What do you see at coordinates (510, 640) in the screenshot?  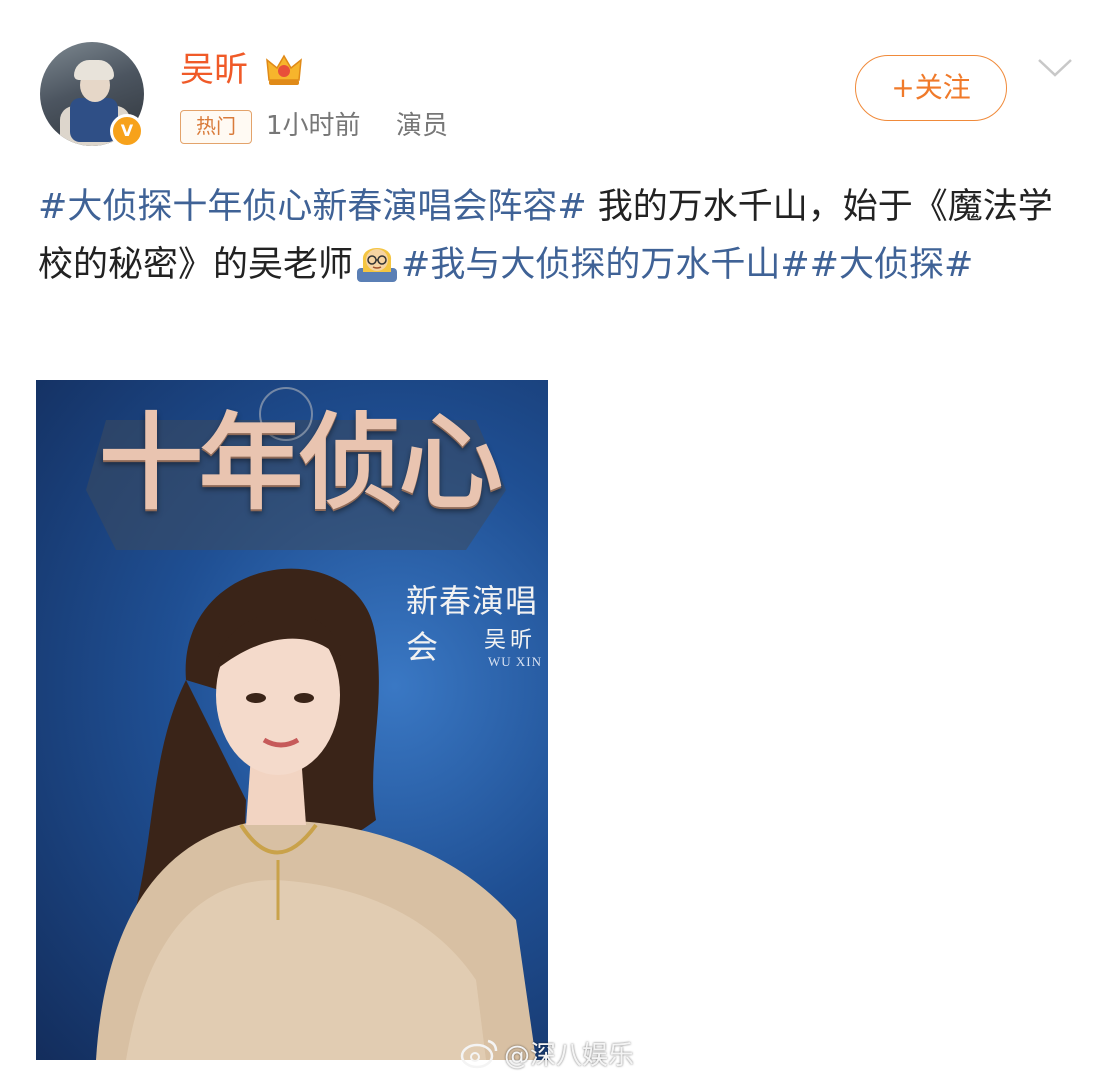 I see `poster-name: 吴昕` at bounding box center [510, 640].